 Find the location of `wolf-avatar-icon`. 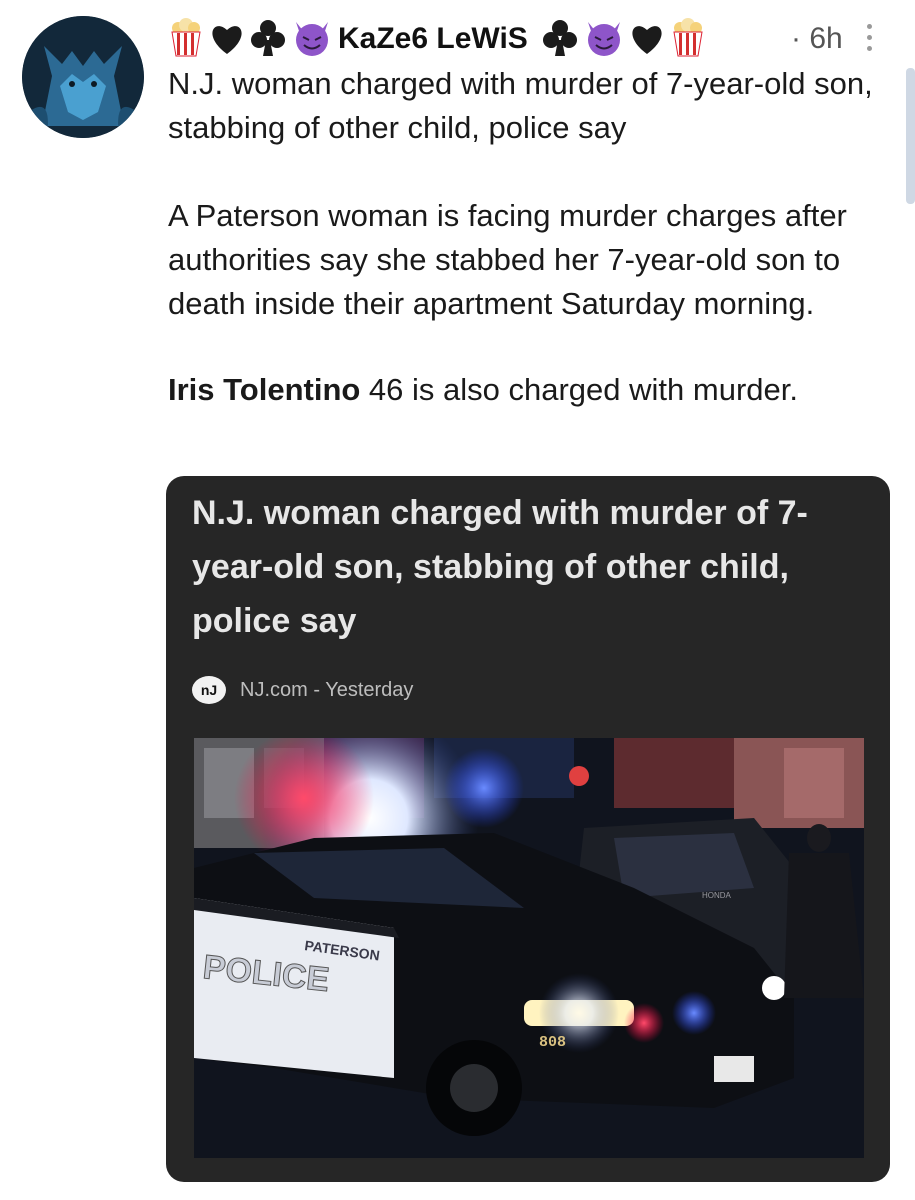

wolf-avatar-icon is located at coordinates (83, 77).